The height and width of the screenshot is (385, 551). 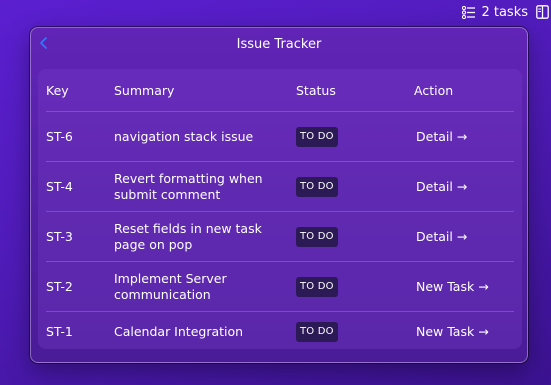 I want to click on menubar: 2 tasks, so click(x=502, y=12).